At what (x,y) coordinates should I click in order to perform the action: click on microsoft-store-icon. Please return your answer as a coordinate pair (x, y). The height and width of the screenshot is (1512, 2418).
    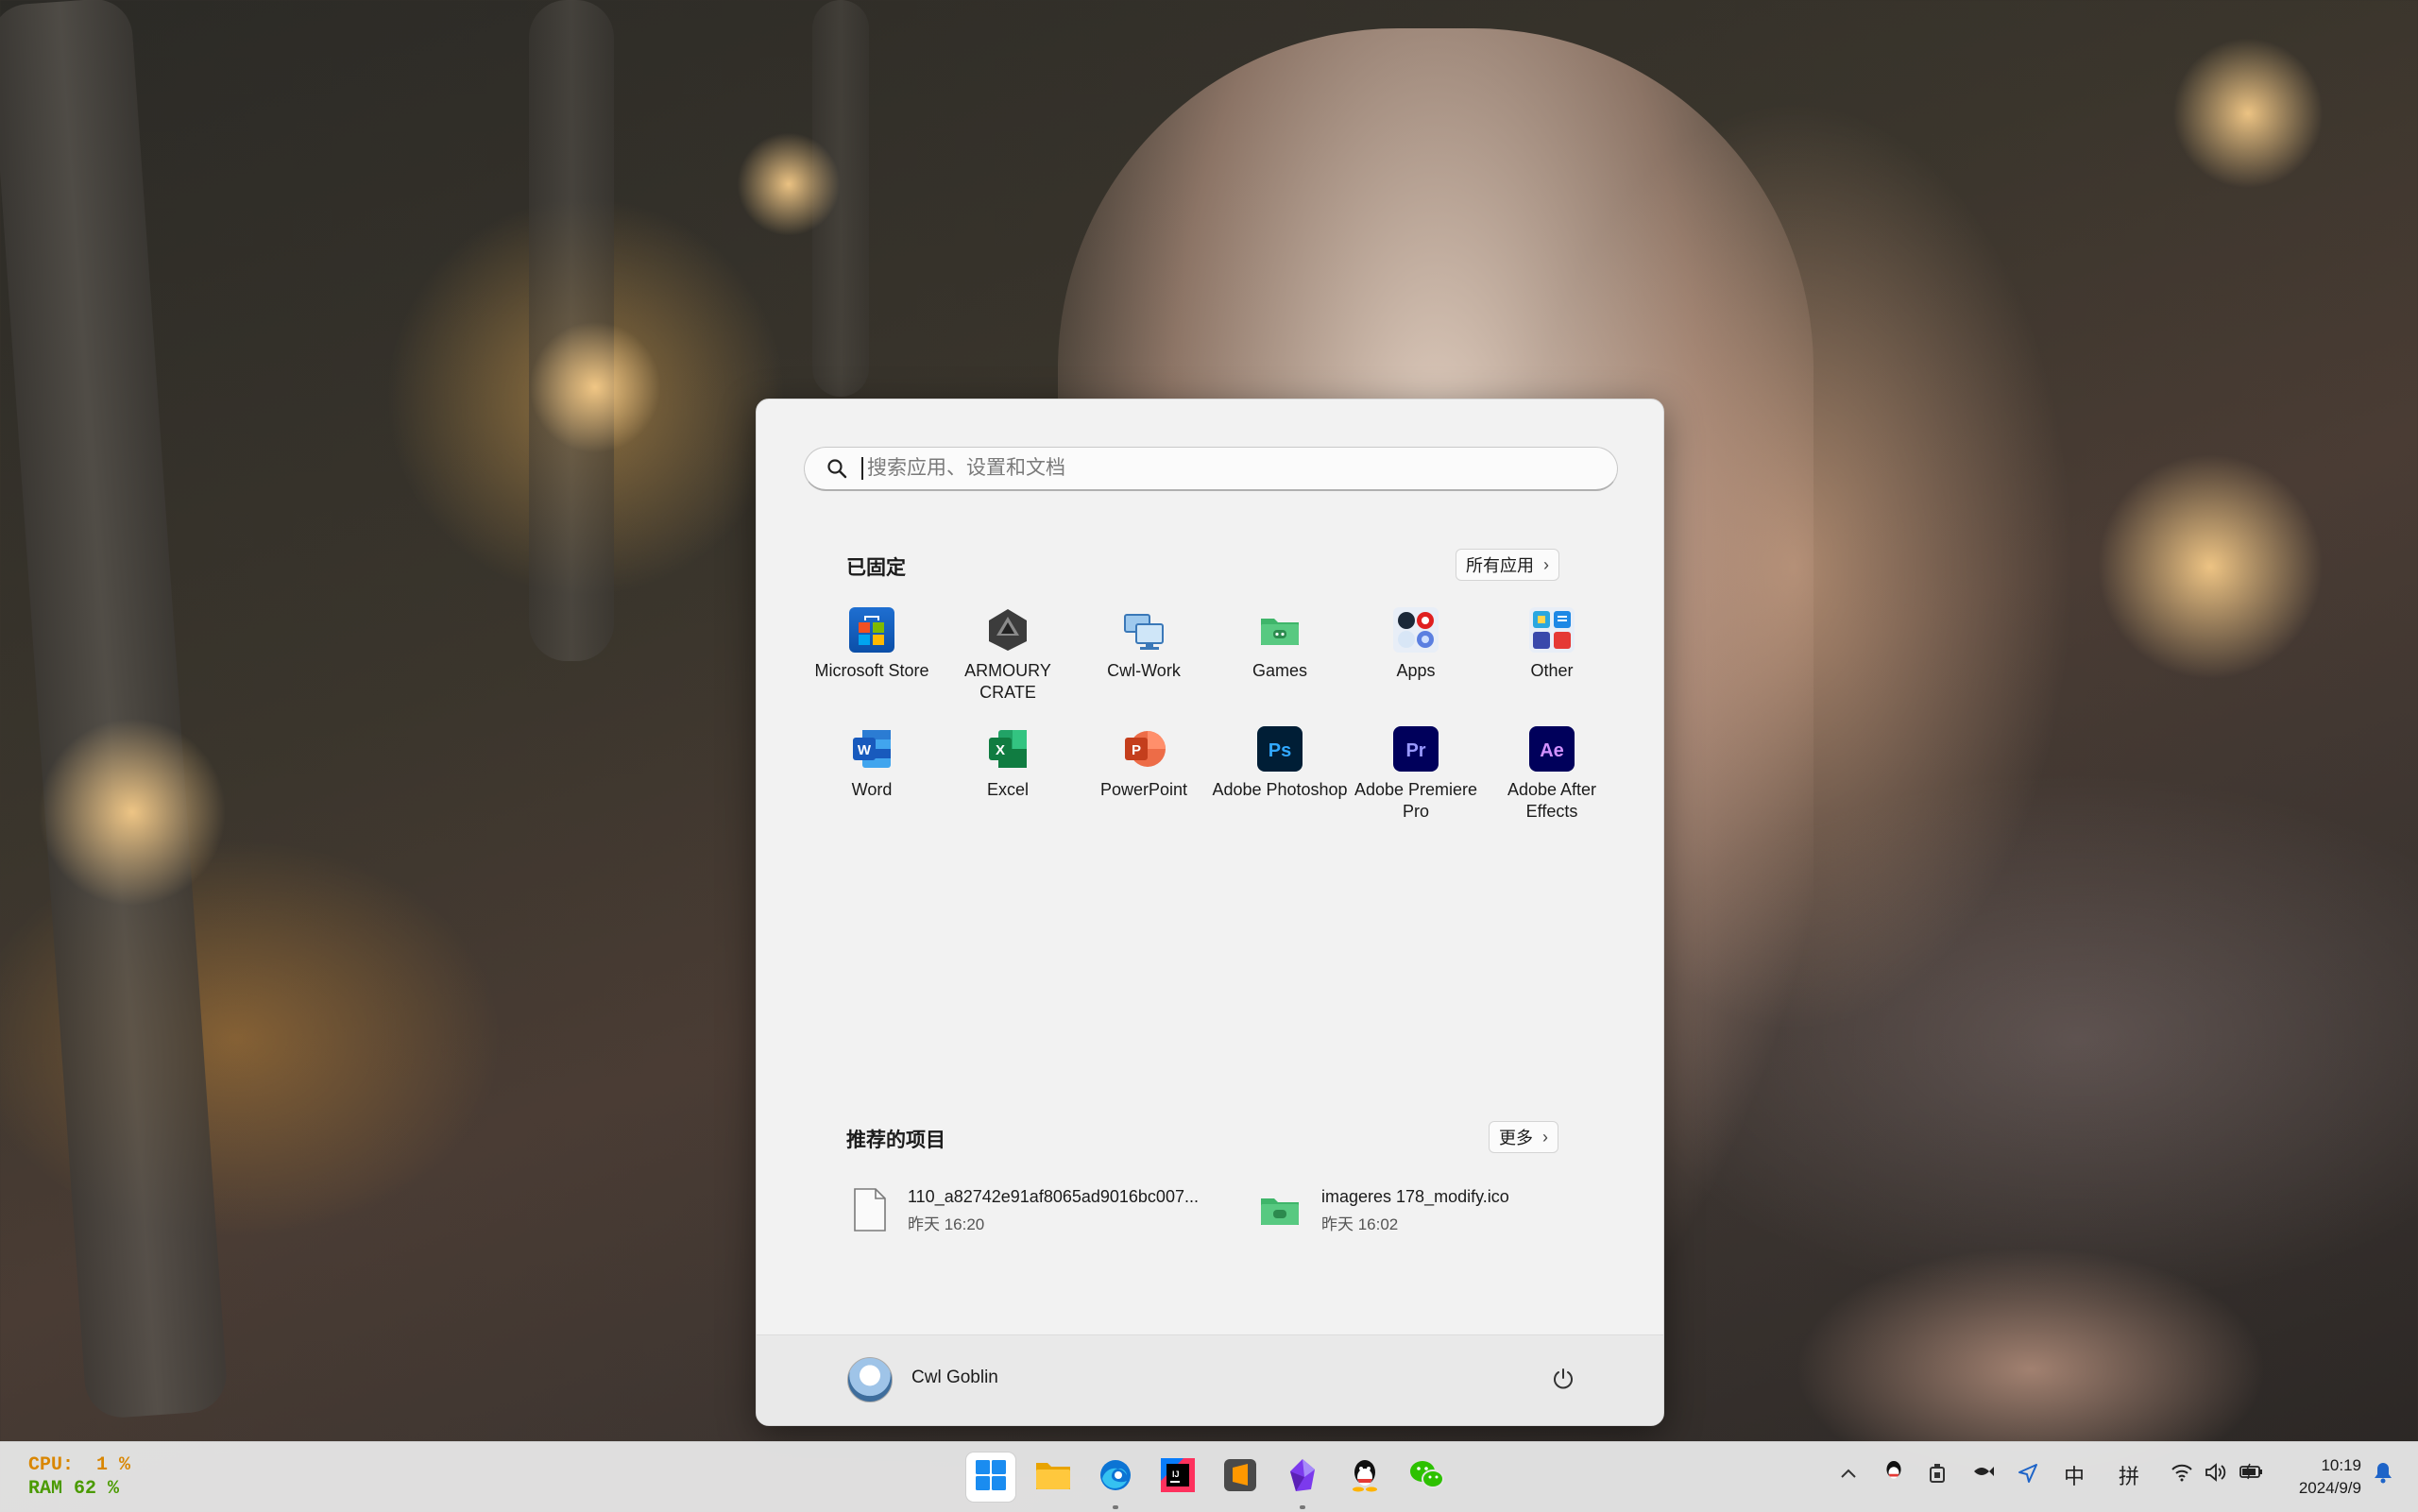
    Looking at the image, I should click on (871, 630).